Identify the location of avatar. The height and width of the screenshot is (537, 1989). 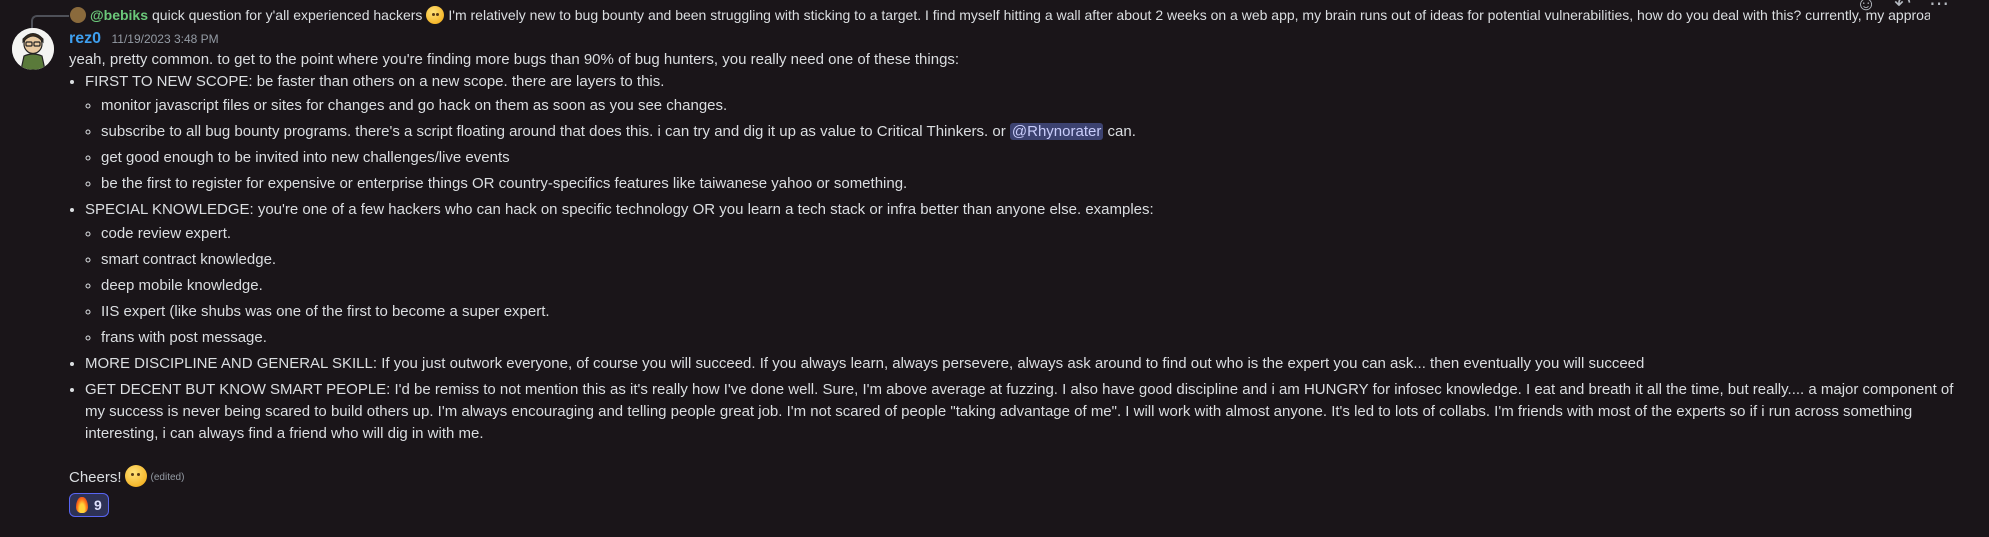
(33, 49).